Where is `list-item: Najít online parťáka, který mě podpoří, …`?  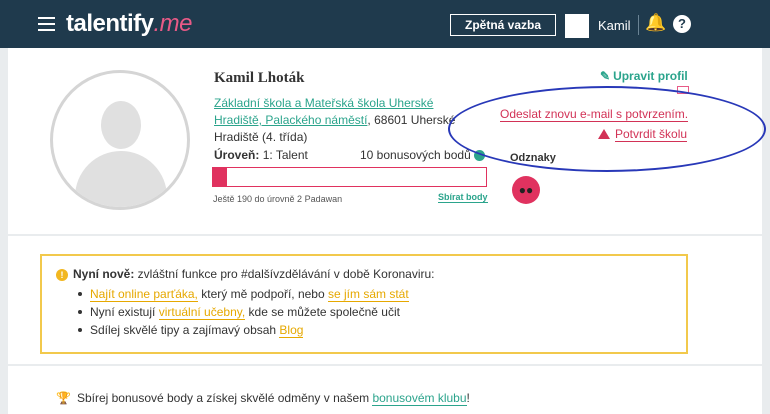
list-item: Najít online parťáka, který mě podpoří, … is located at coordinates (243, 294).